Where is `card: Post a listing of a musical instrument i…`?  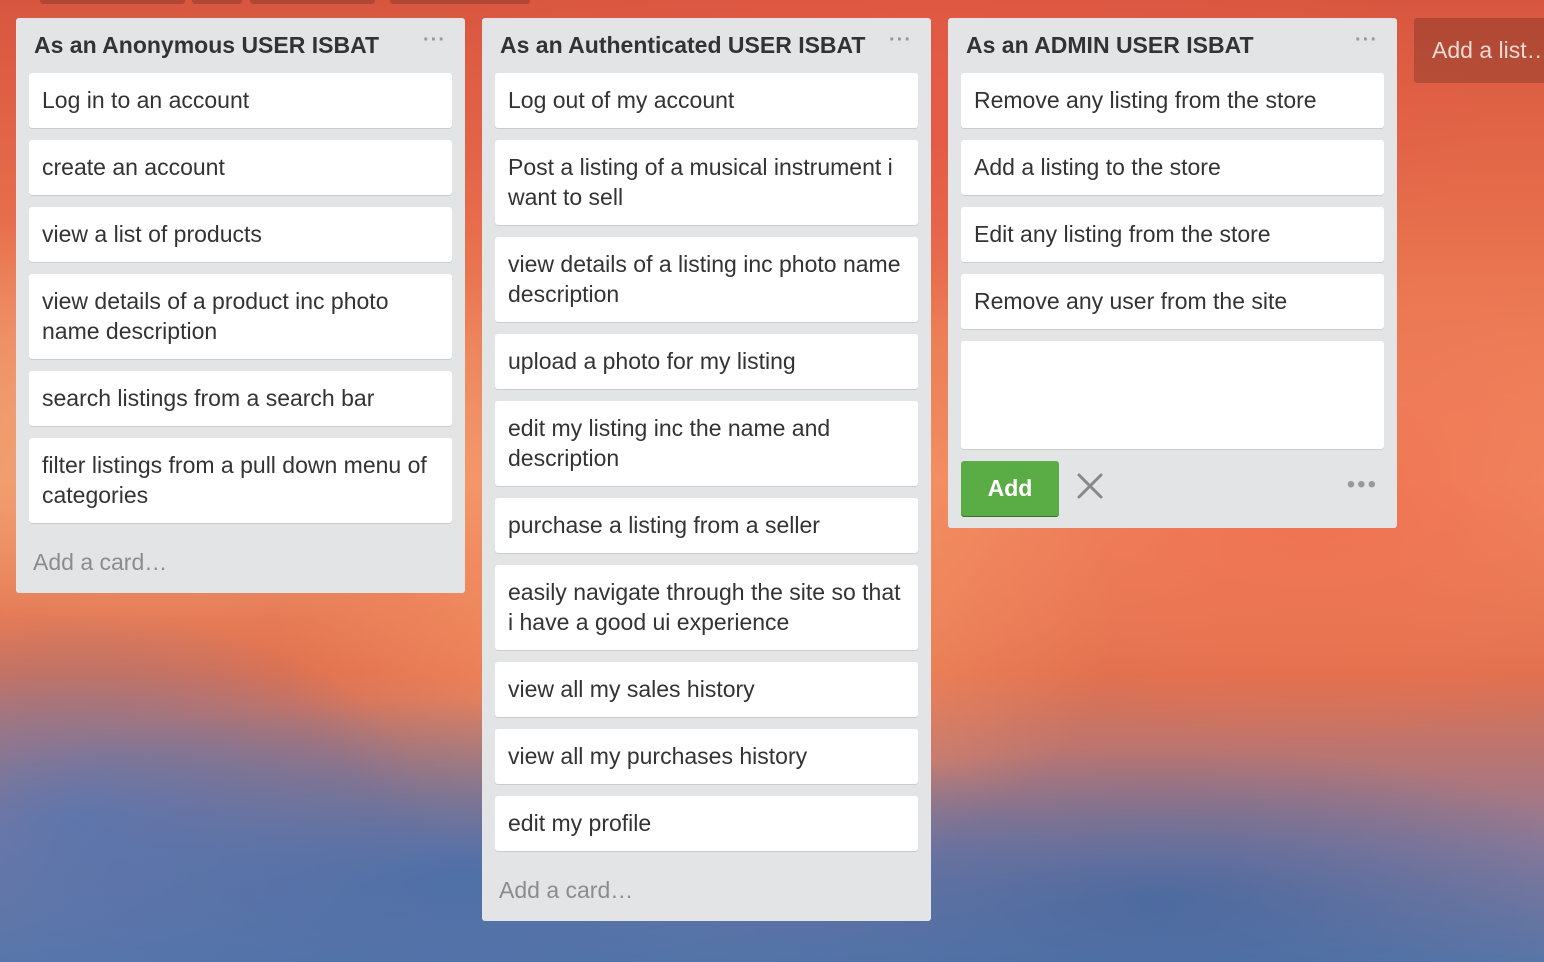 card: Post a listing of a musical instrument i… is located at coordinates (706, 182).